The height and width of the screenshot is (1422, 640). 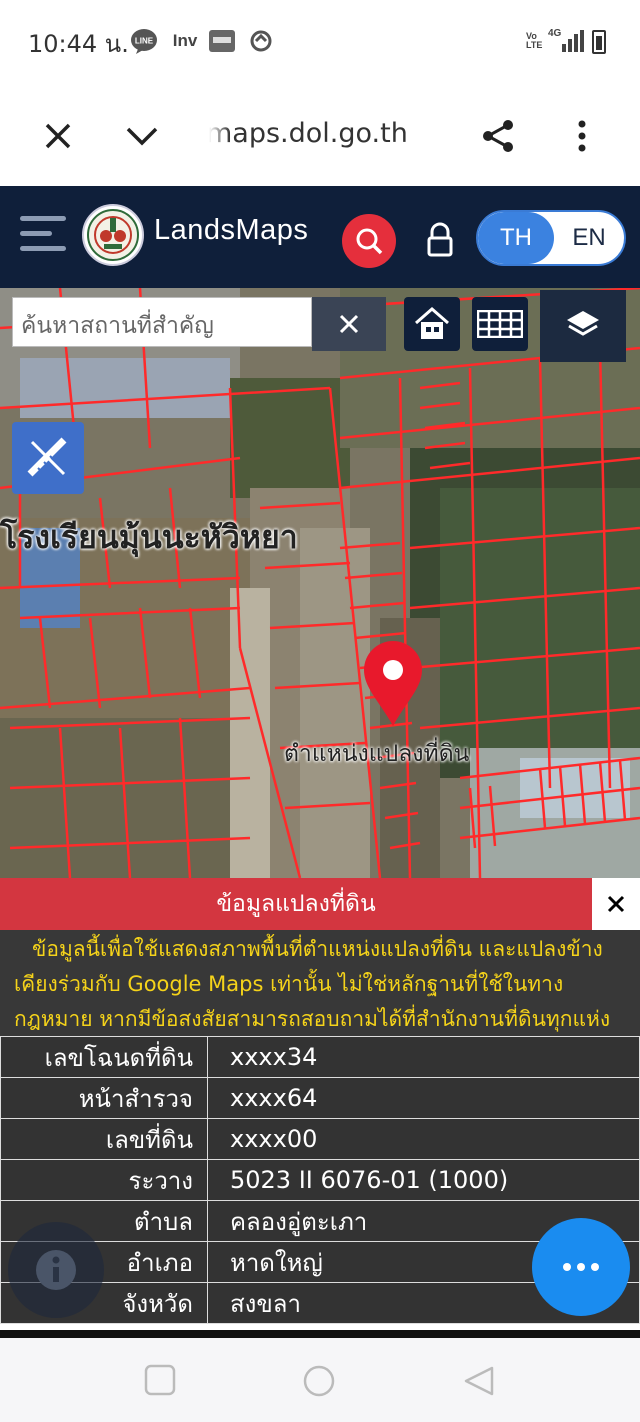 I want to click on 4g-signal-icon: 4G, so click(x=566, y=41).